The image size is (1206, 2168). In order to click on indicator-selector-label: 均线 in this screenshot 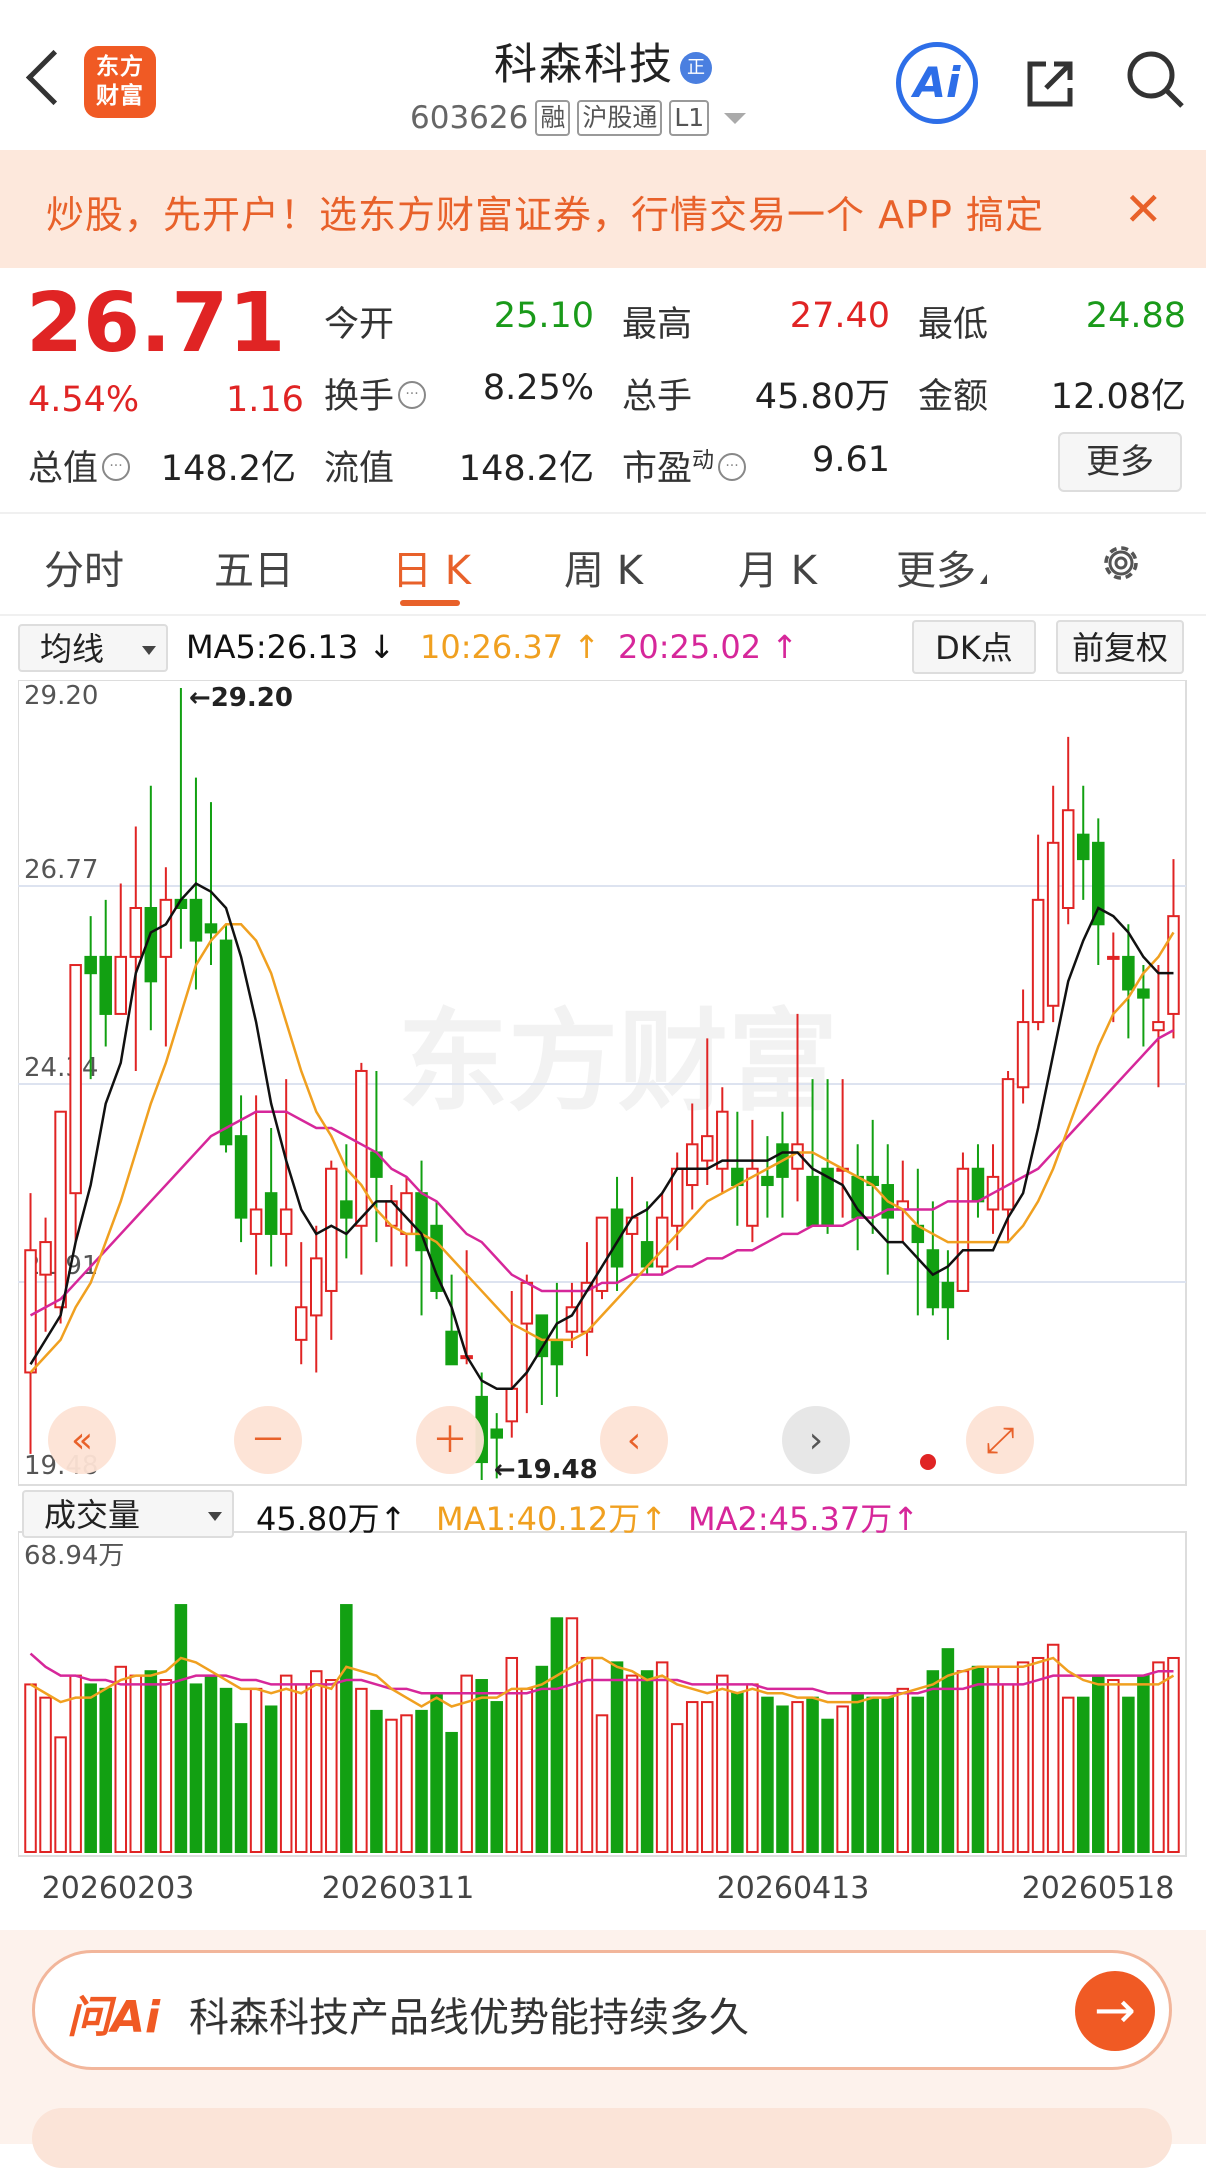, I will do `click(72, 649)`.